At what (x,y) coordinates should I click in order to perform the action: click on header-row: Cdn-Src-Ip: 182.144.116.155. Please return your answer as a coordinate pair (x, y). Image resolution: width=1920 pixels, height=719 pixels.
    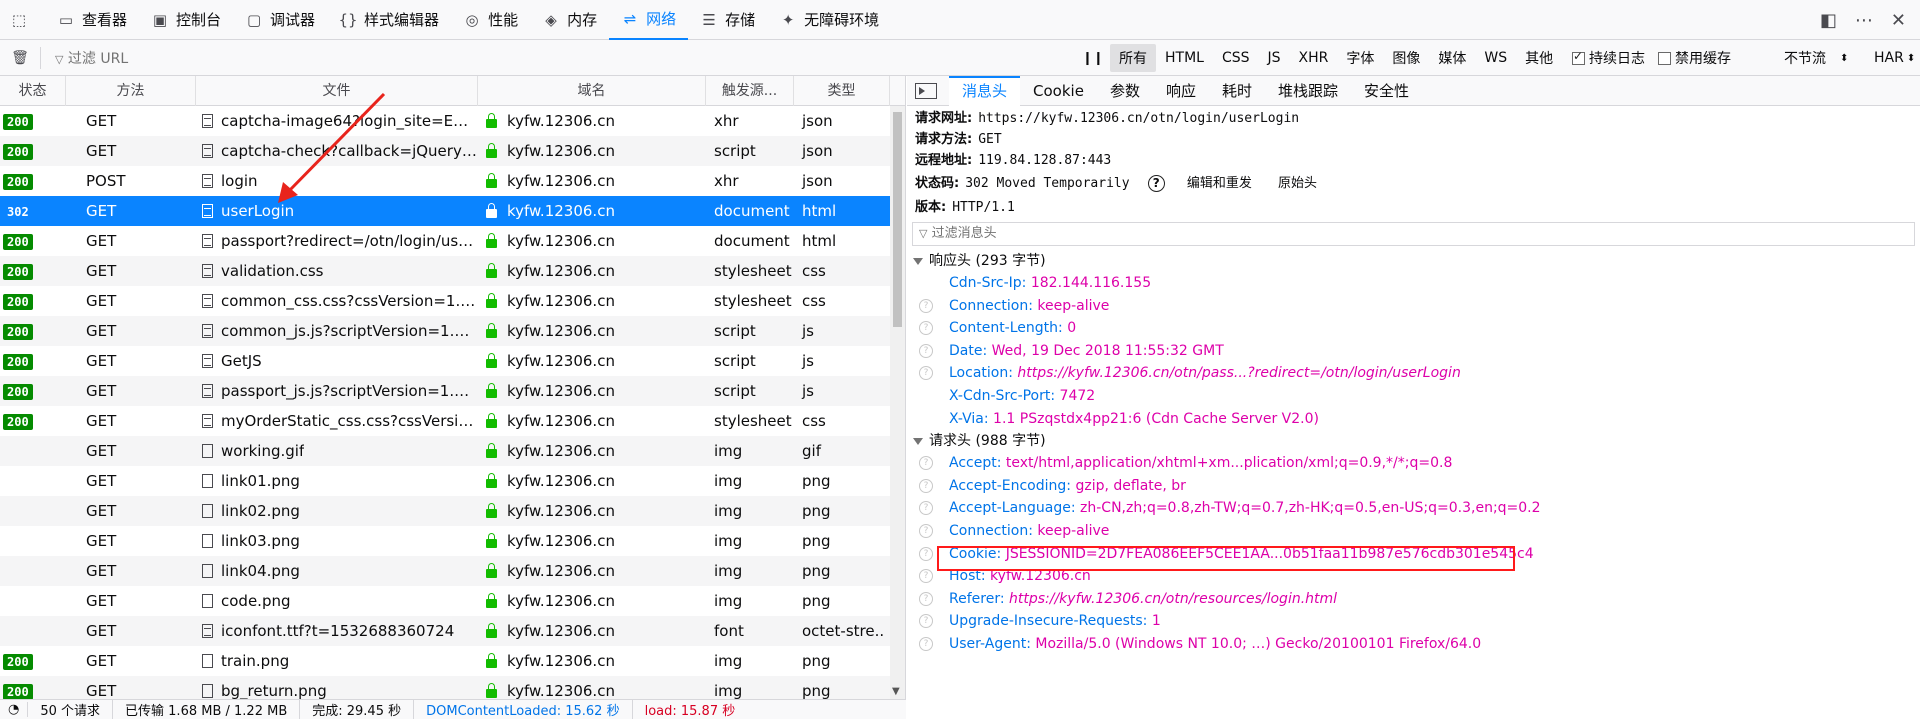
    Looking at the image, I should click on (1413, 283).